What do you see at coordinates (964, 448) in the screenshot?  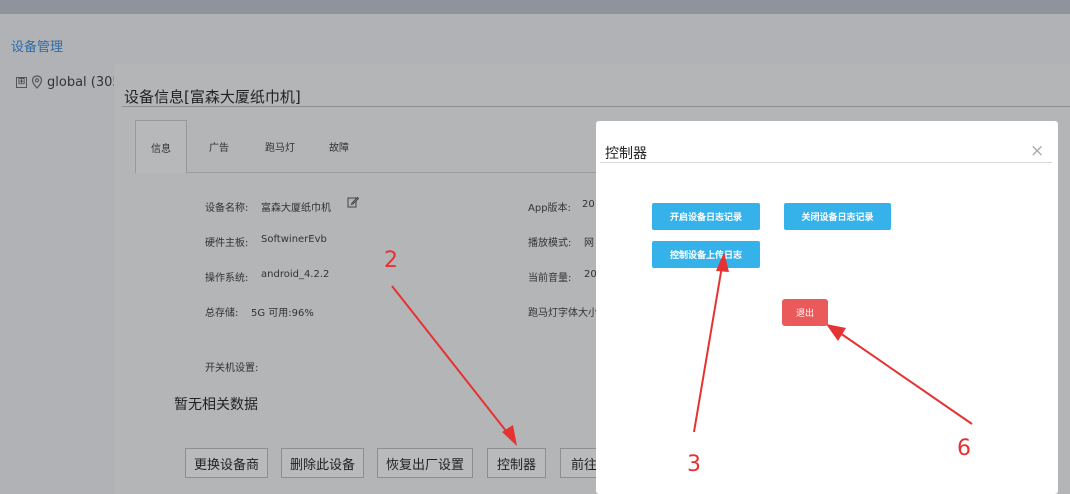 I see `annotation-label-6: 6` at bounding box center [964, 448].